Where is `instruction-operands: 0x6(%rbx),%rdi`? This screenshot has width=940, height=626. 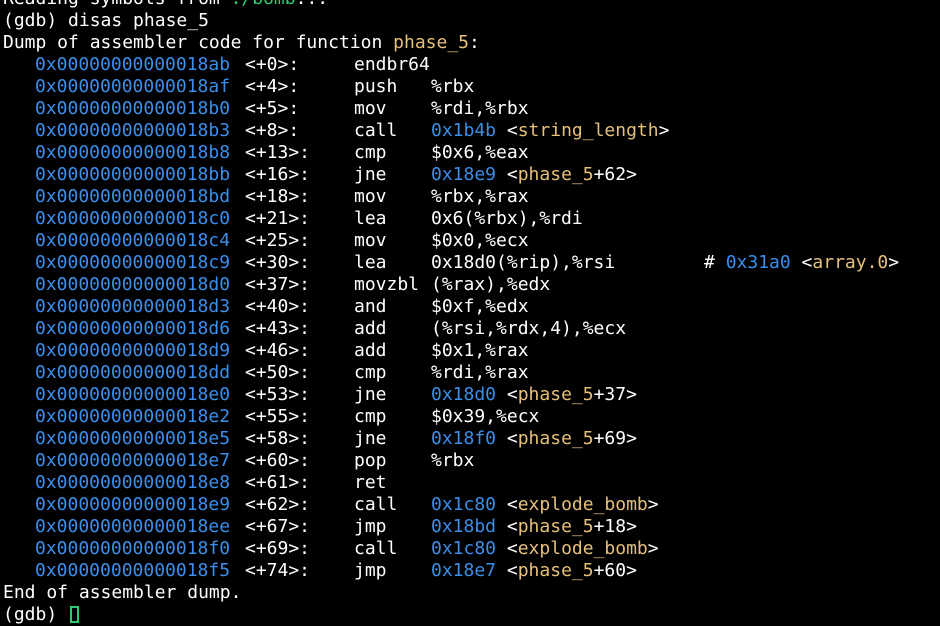 instruction-operands: 0x6(%rbx),%rdi is located at coordinates (507, 219).